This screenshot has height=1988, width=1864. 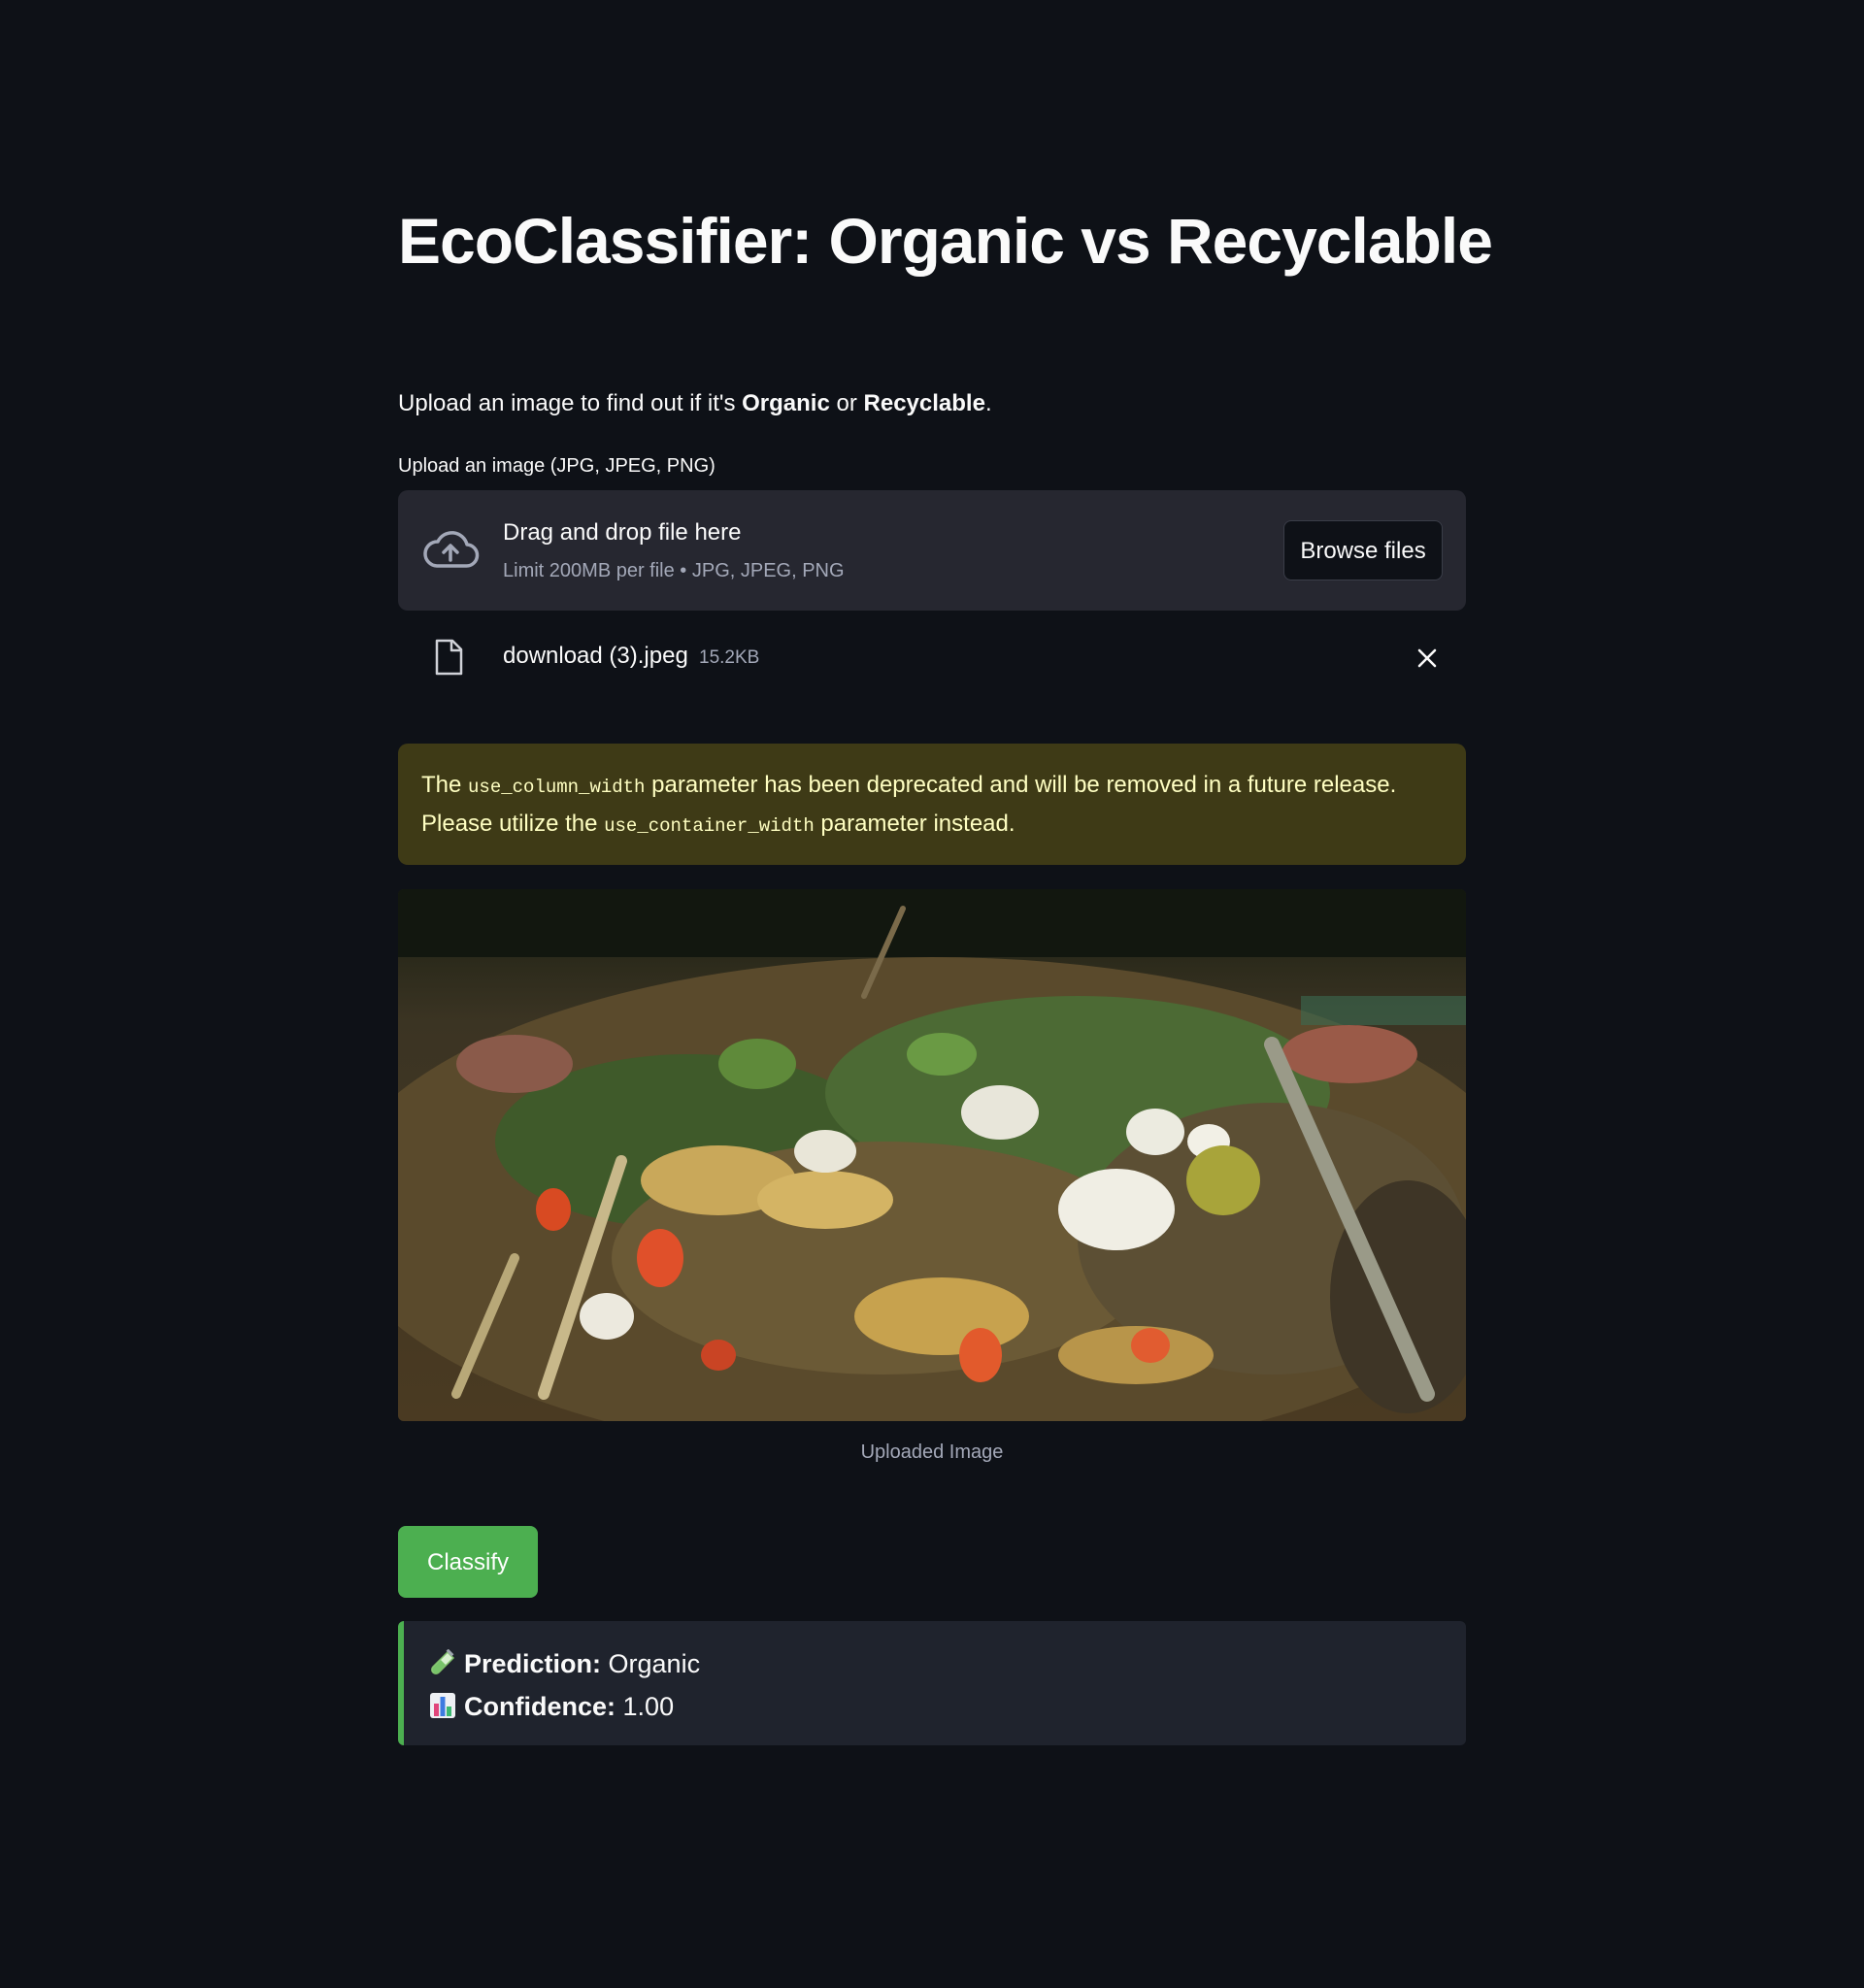 What do you see at coordinates (468, 1562) in the screenshot?
I see `classify-button: Classify` at bounding box center [468, 1562].